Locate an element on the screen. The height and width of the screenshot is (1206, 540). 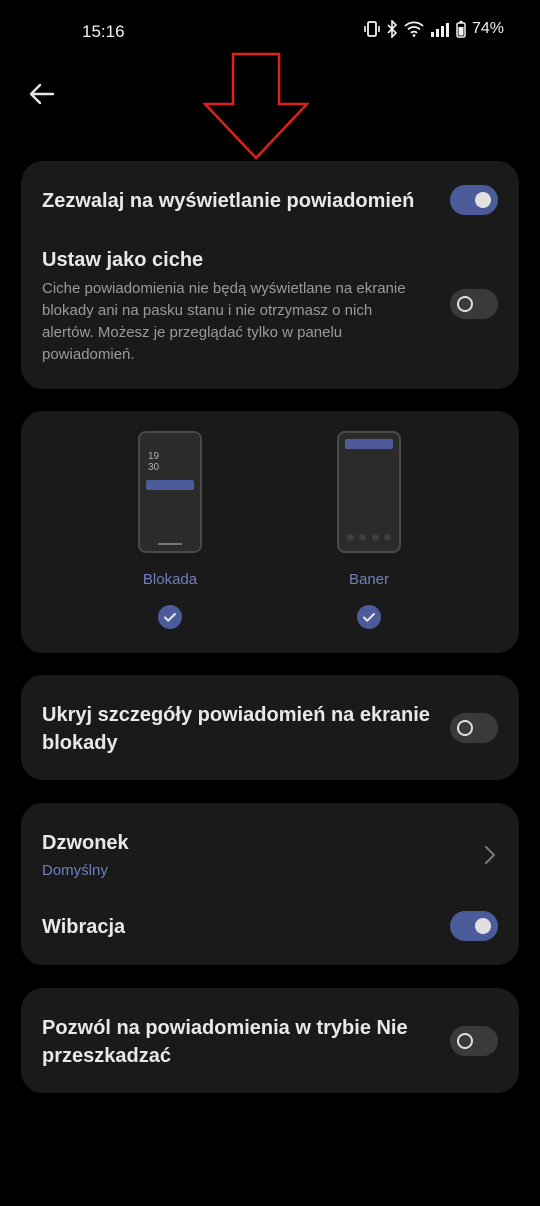
vibration-toggle is located at coordinates (474, 926).